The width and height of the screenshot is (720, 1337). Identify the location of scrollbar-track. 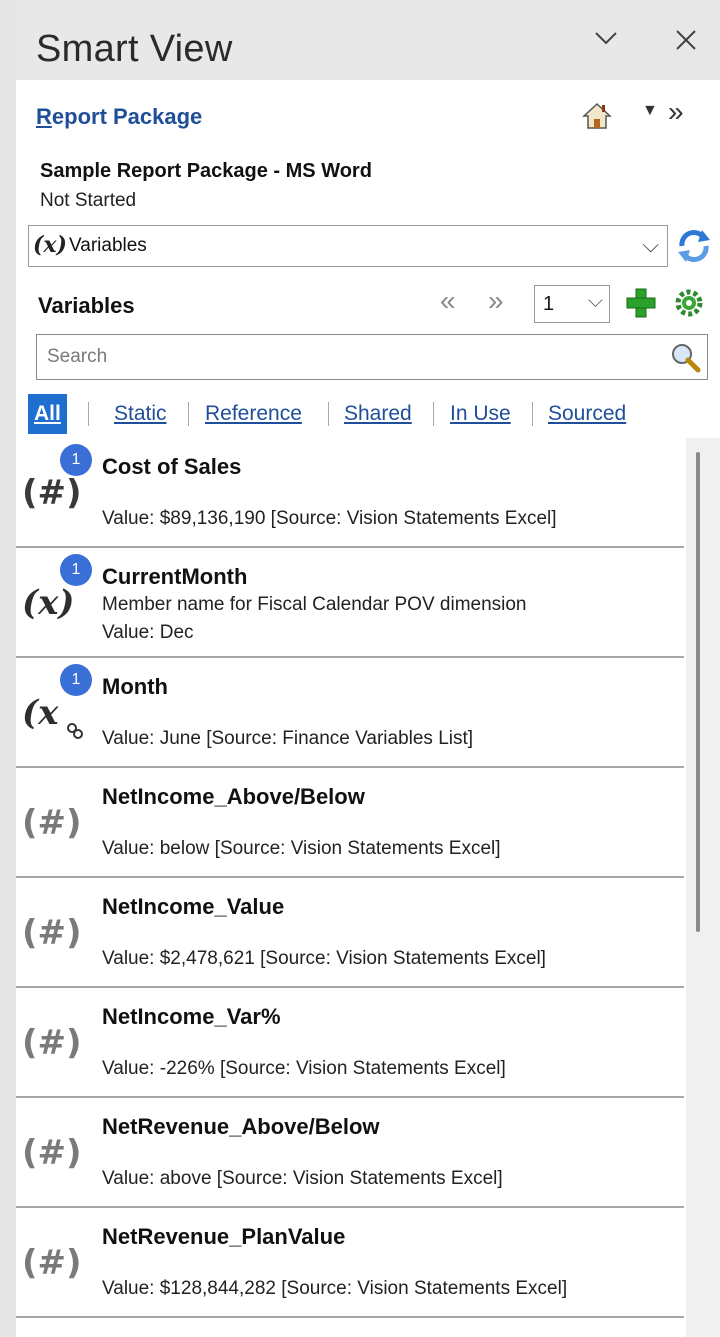
(703, 887).